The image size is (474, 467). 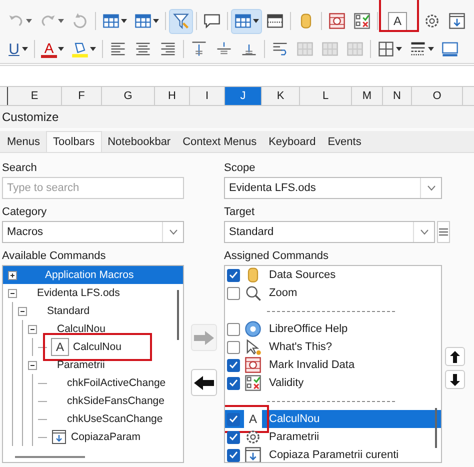 I want to click on column-header: O, so click(x=437, y=96).